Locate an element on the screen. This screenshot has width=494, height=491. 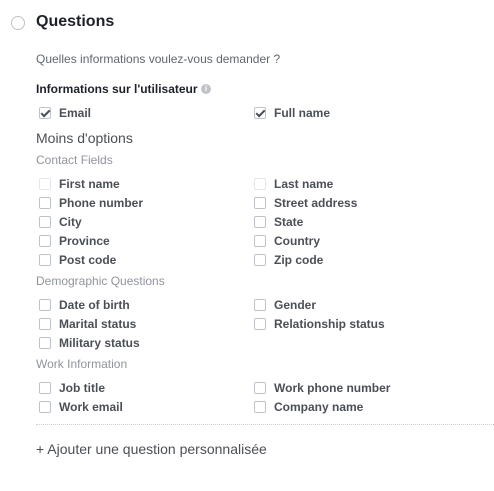
checkbox-province is located at coordinates (45, 241).